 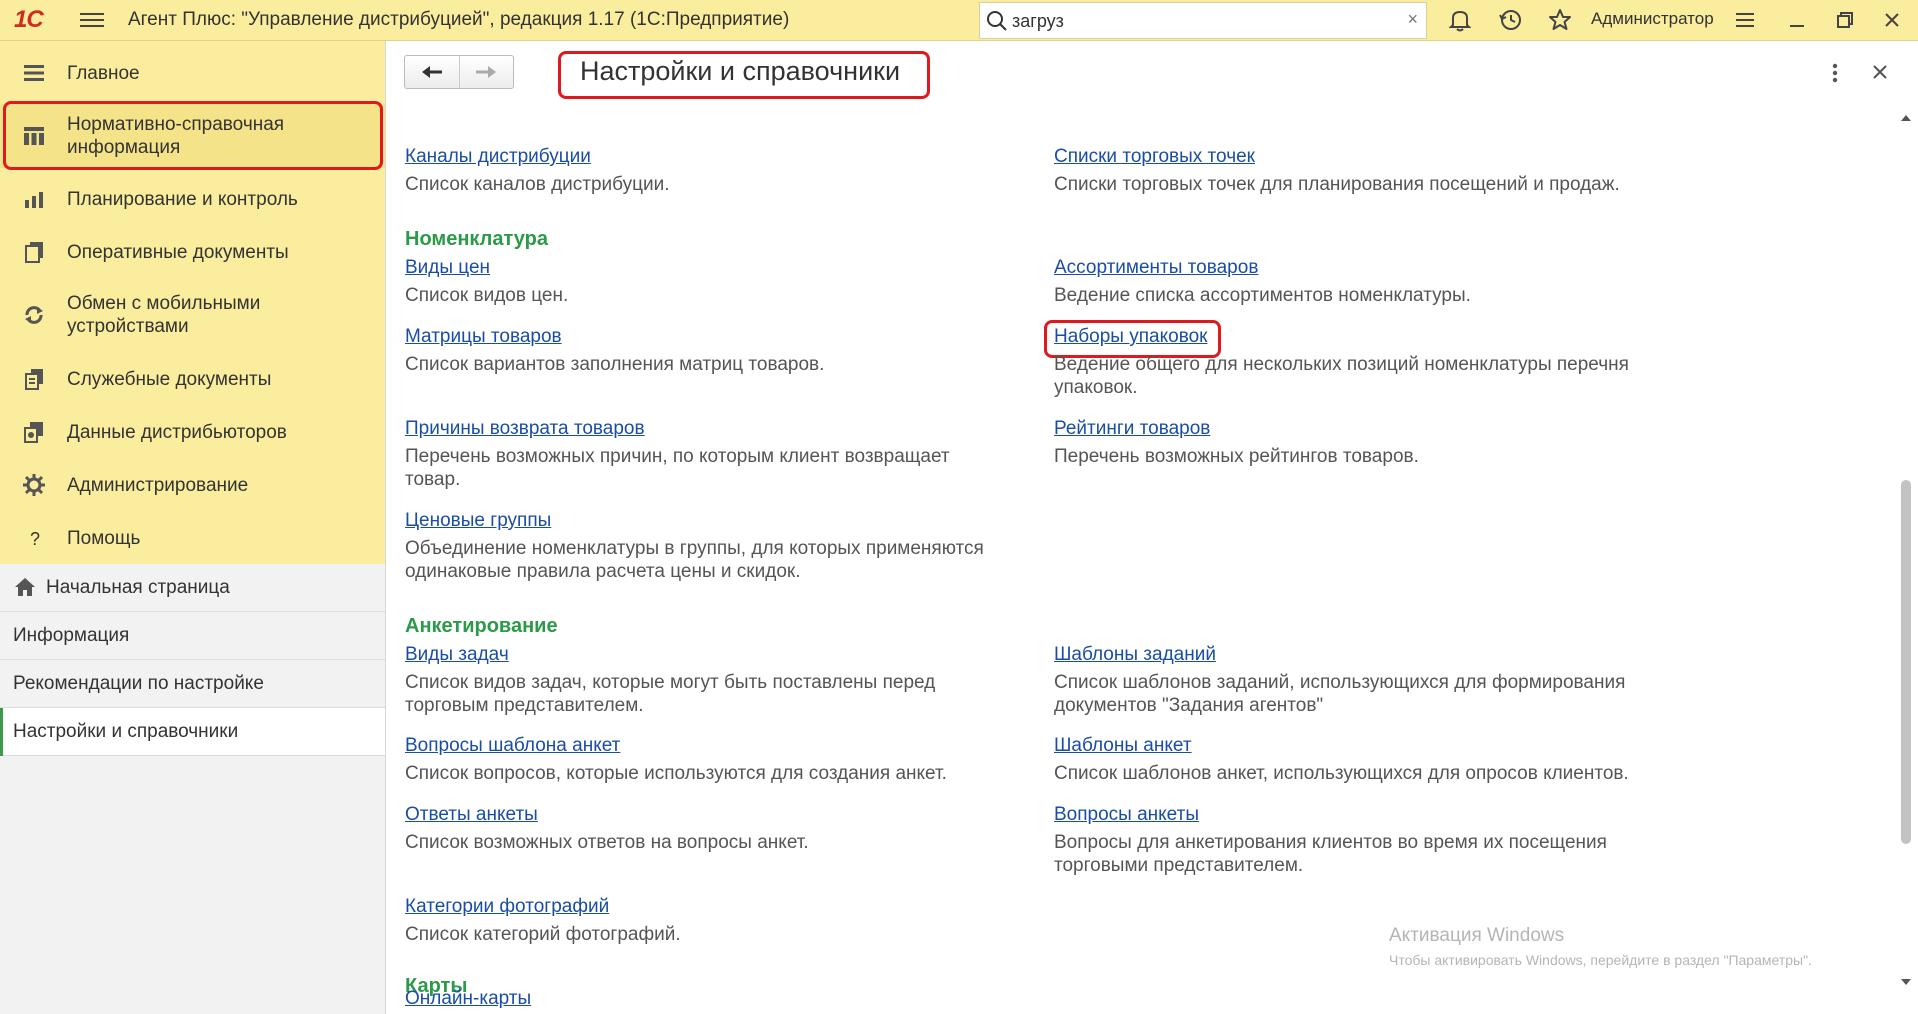 I want to click on link-price-types: Виды цен, so click(x=447, y=268).